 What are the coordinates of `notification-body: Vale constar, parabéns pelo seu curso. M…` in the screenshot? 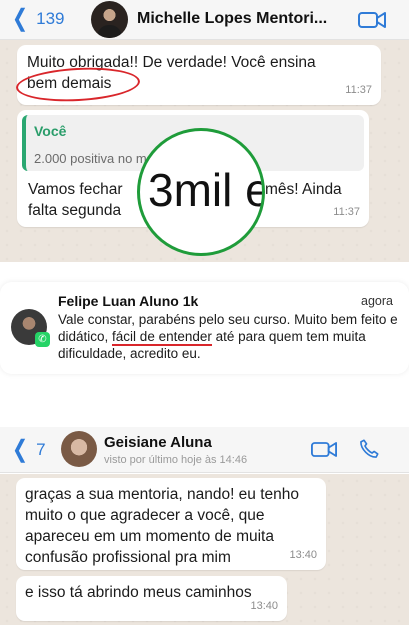 It's located at (228, 336).